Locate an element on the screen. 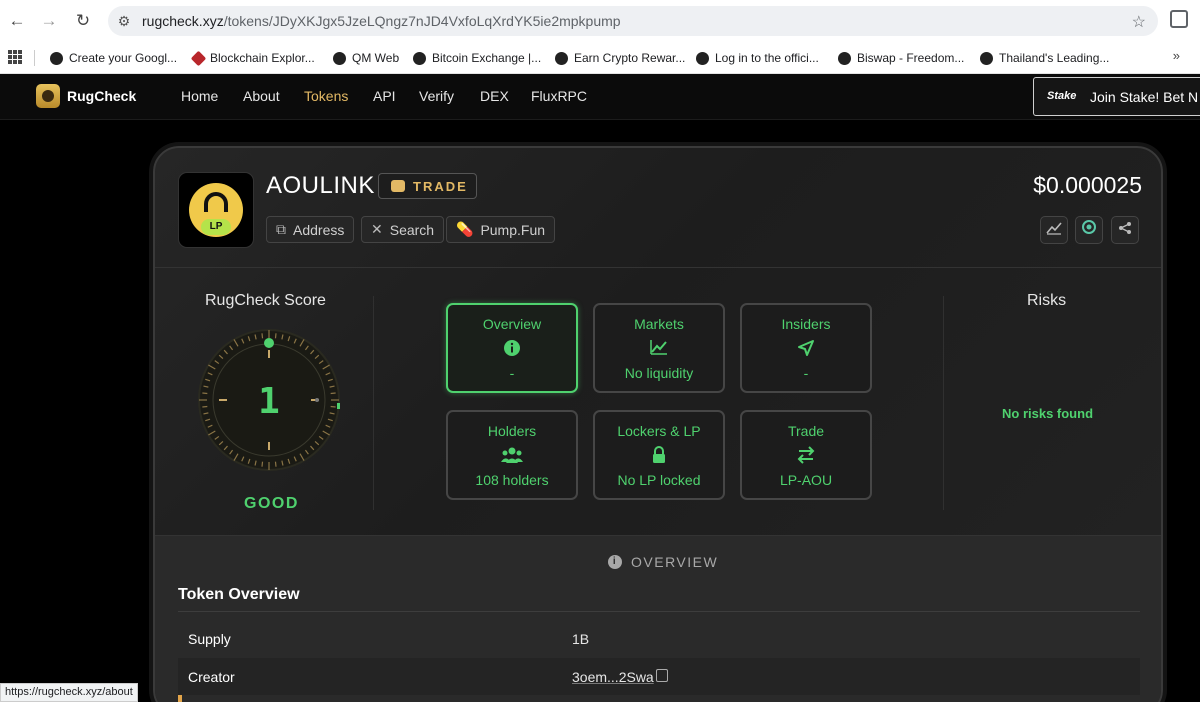  target-icon-glyph is located at coordinates (1089, 227).